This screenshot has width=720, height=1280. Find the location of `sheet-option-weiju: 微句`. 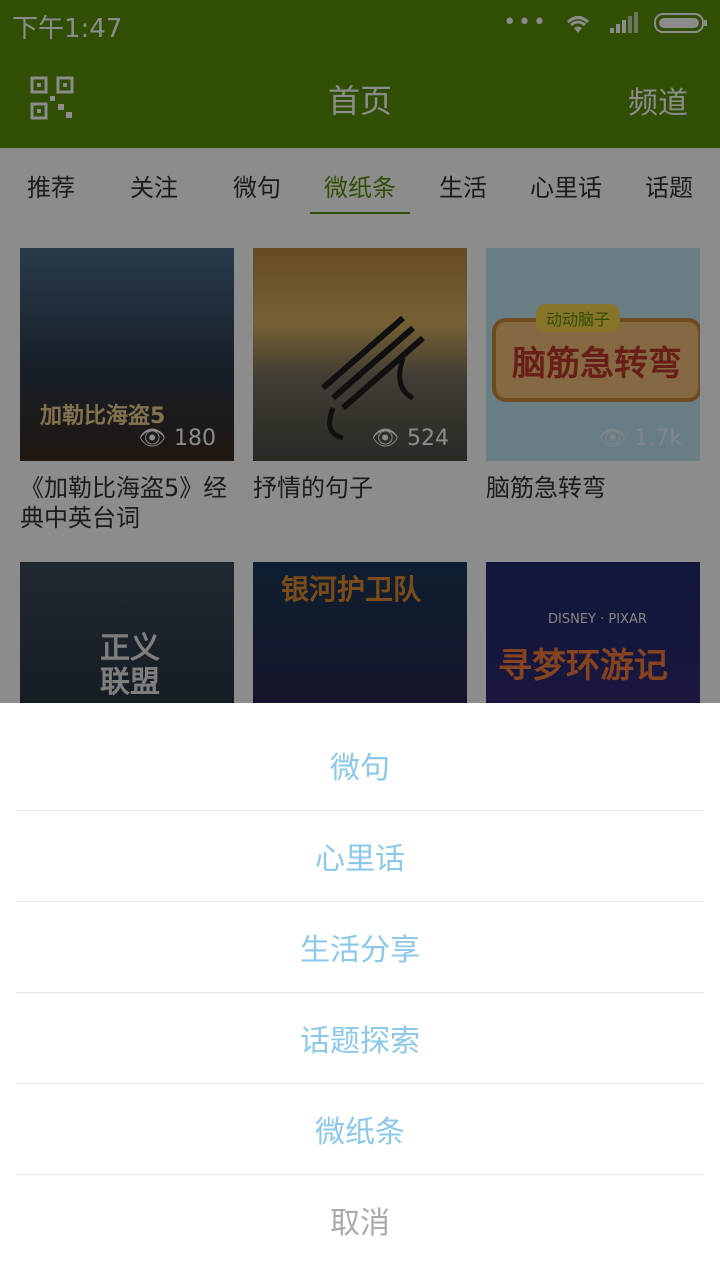

sheet-option-weiju: 微句 is located at coordinates (360, 765).